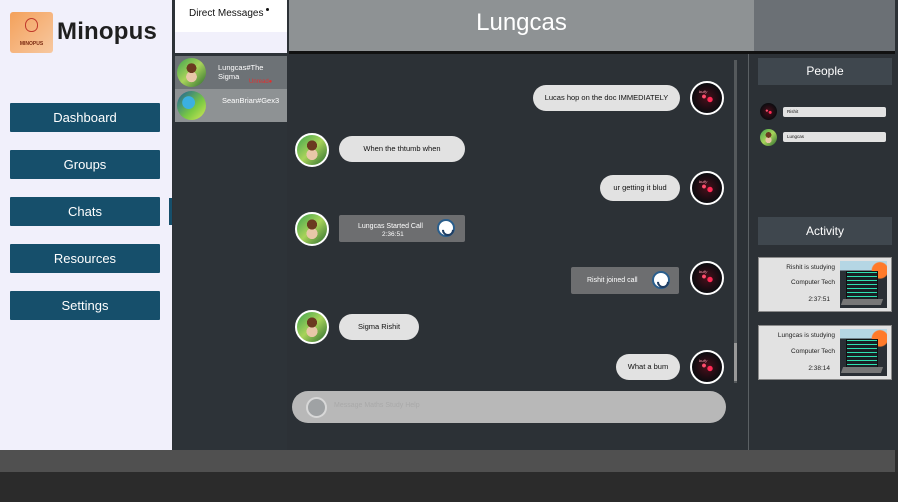 This screenshot has height=502, width=898. I want to click on activity-header: Activity, so click(825, 231).